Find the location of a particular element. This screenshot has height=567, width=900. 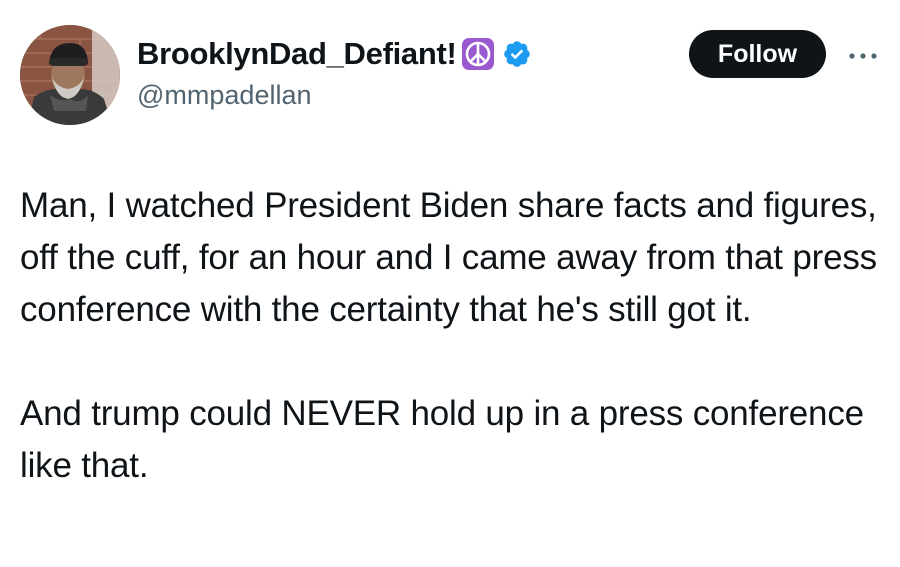

more-options-icon is located at coordinates (863, 55).